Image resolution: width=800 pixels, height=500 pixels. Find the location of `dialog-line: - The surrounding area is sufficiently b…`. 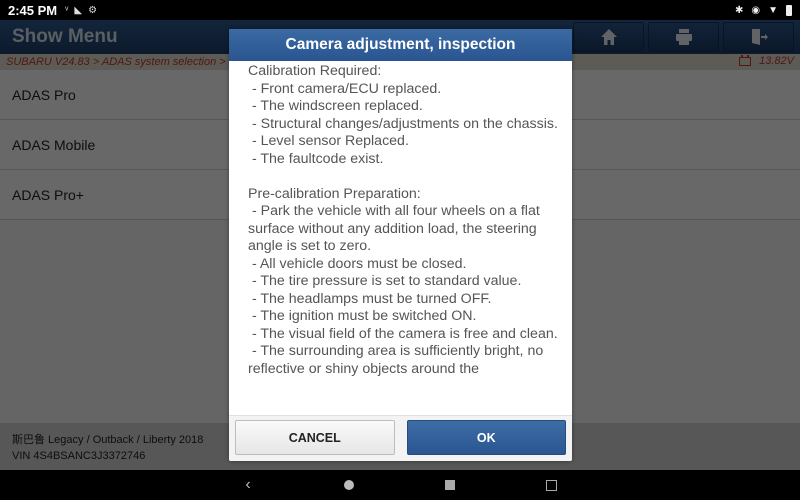

dialog-line: - The surrounding area is sufficiently b… is located at coordinates (398, 360).